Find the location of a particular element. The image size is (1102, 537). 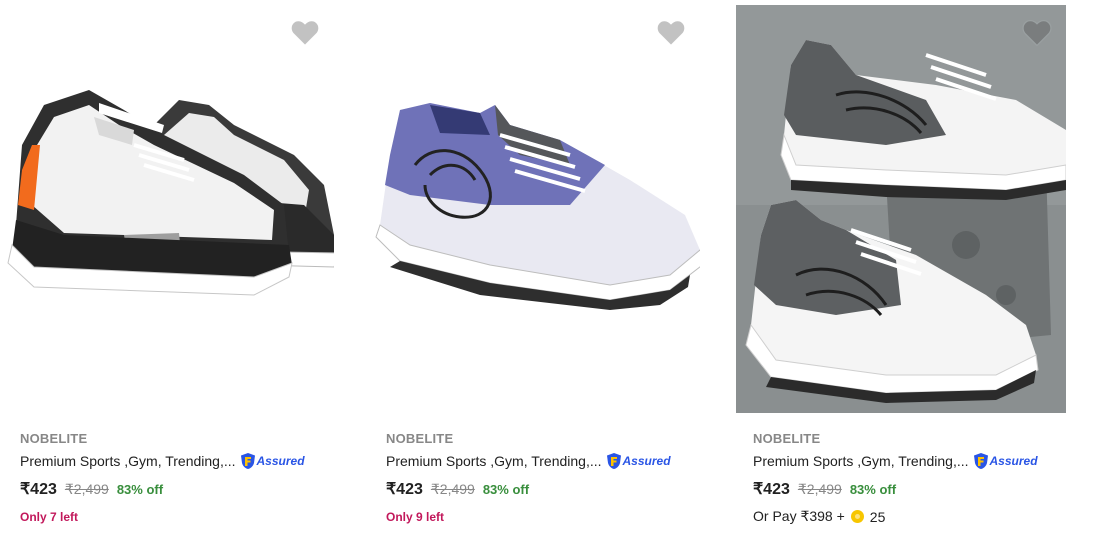

pay-with-coins-text: Or Pay ₹398 + is located at coordinates (799, 516).